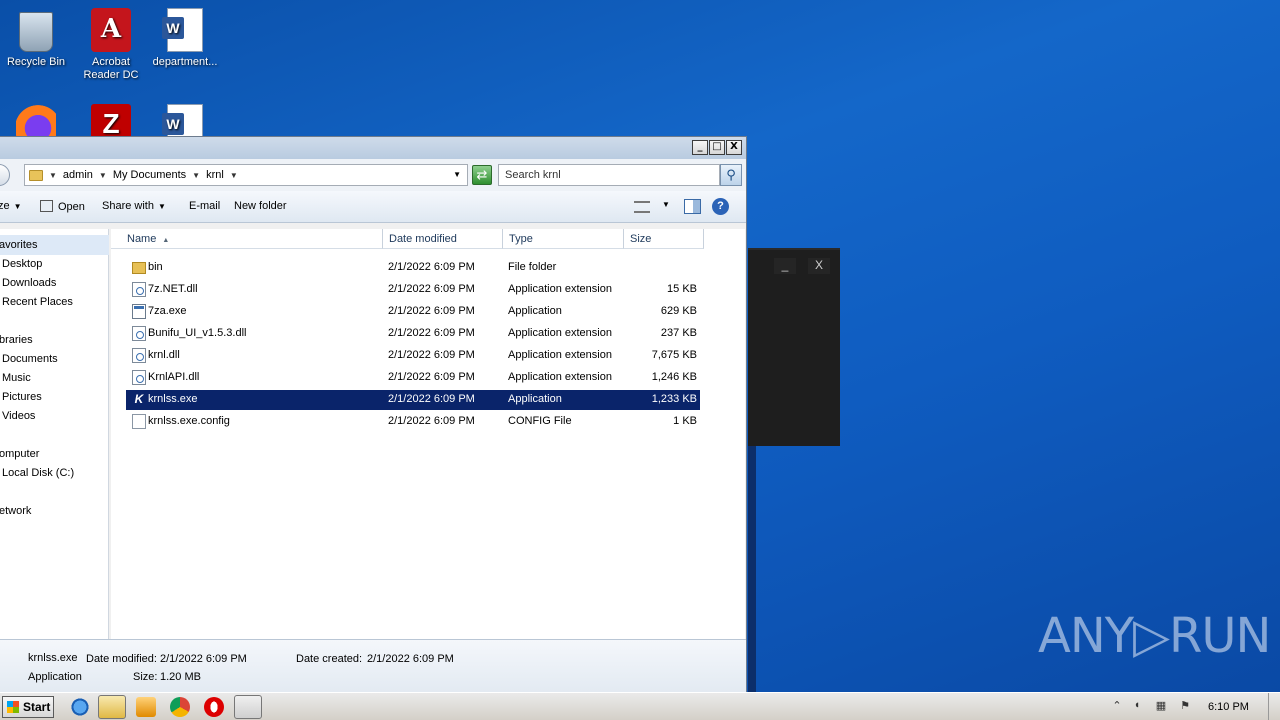 Image resolution: width=1280 pixels, height=720 pixels. What do you see at coordinates (642, 207) in the screenshot?
I see `change-view-icon` at bounding box center [642, 207].